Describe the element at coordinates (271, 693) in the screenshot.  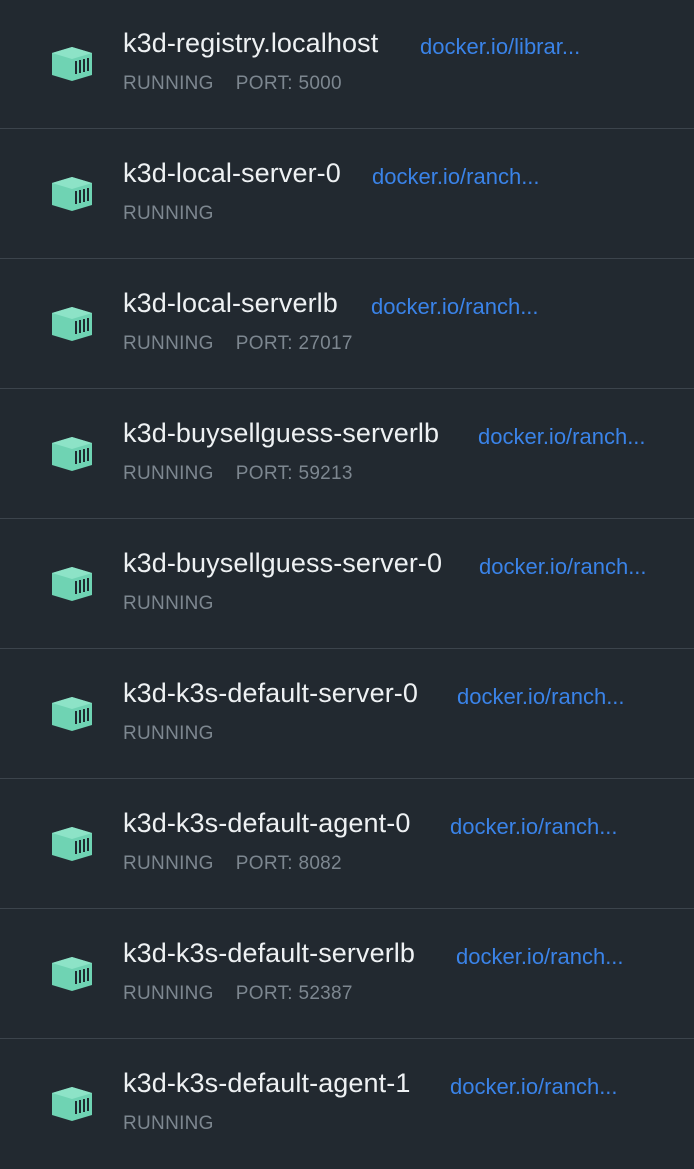
I see `container-name: k3d-k3s-default-server-0` at that location.